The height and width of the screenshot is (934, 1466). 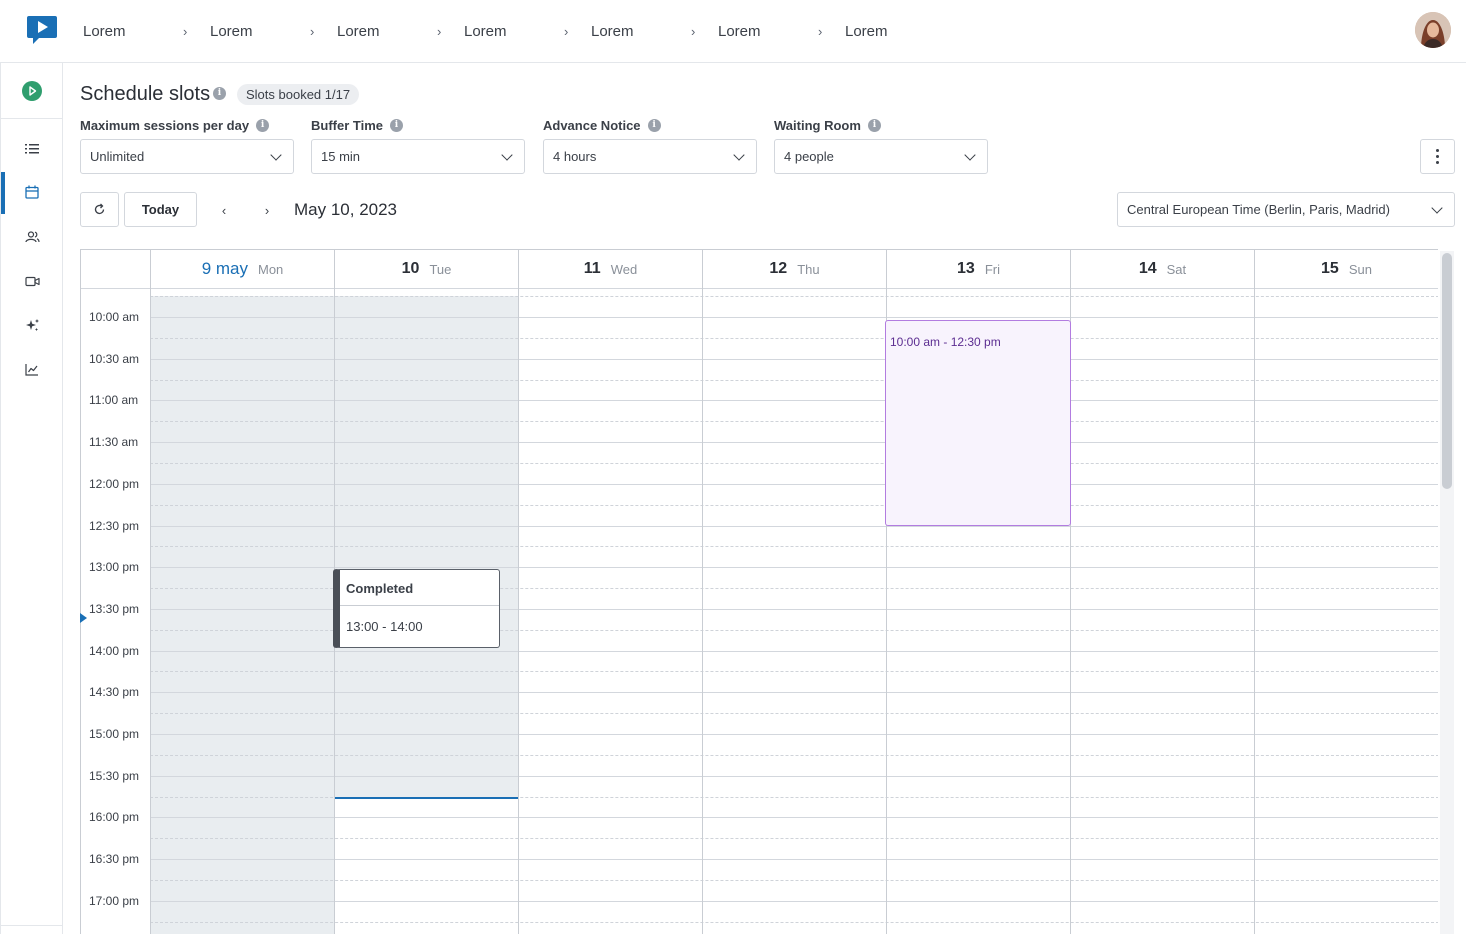 What do you see at coordinates (1437, 156) in the screenshot?
I see `more-options-button` at bounding box center [1437, 156].